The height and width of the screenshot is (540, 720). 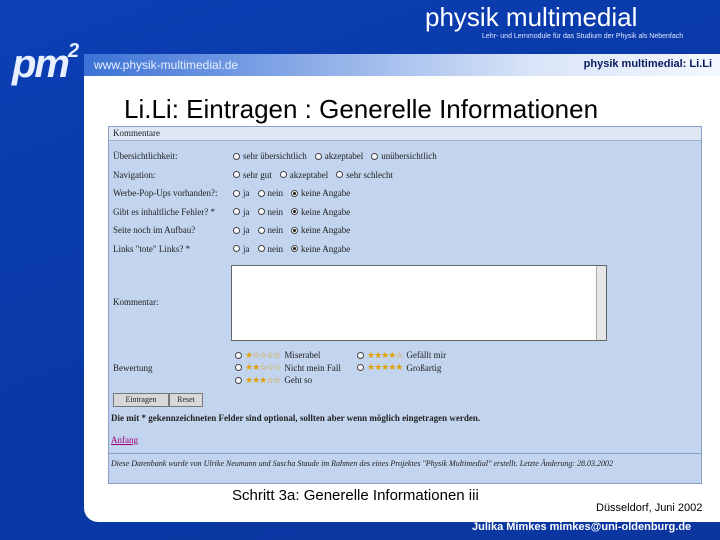 I want to click on slide-caption: Schritt 3a: Generelle Informationen iii, so click(x=355, y=495).